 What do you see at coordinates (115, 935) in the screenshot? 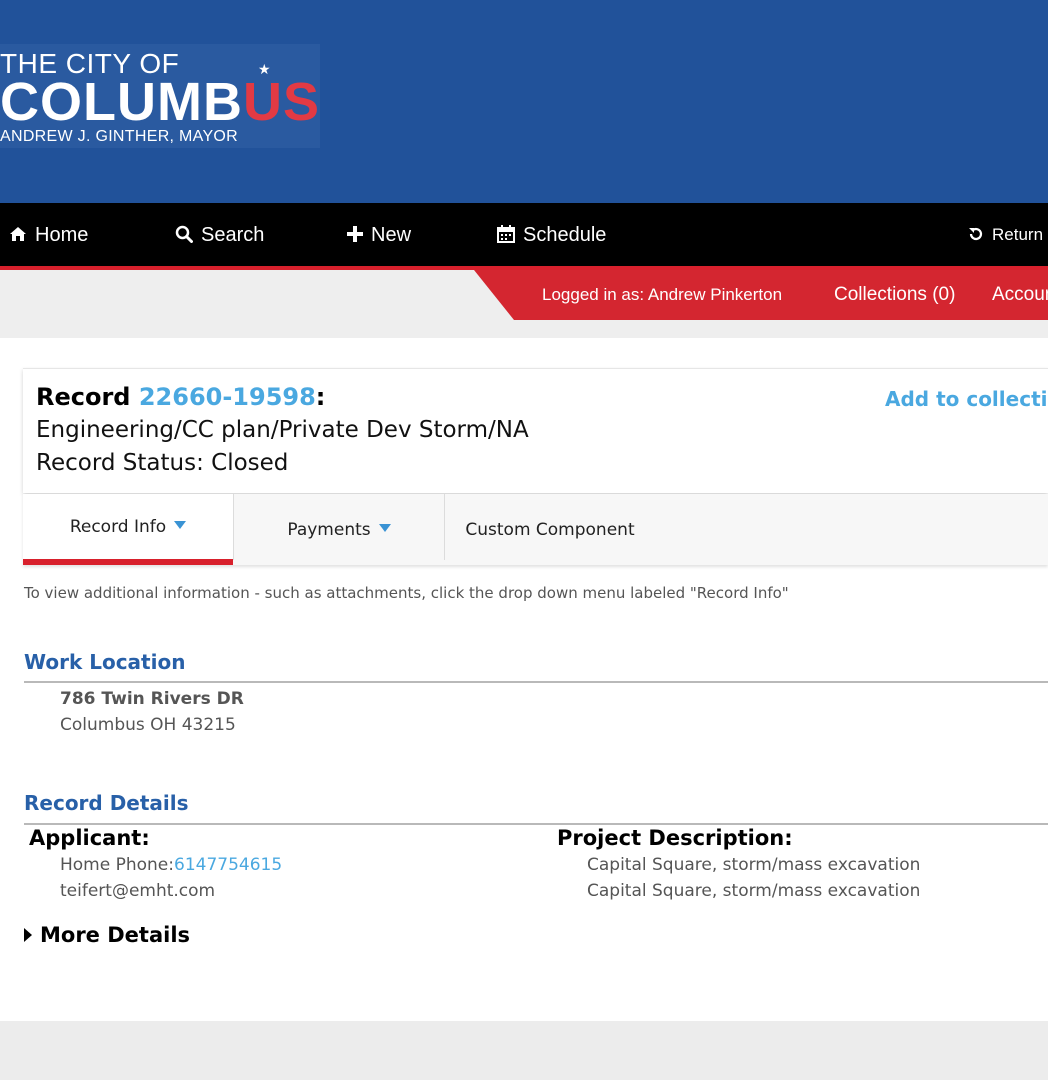
I see `more-details-label: More Details` at bounding box center [115, 935].